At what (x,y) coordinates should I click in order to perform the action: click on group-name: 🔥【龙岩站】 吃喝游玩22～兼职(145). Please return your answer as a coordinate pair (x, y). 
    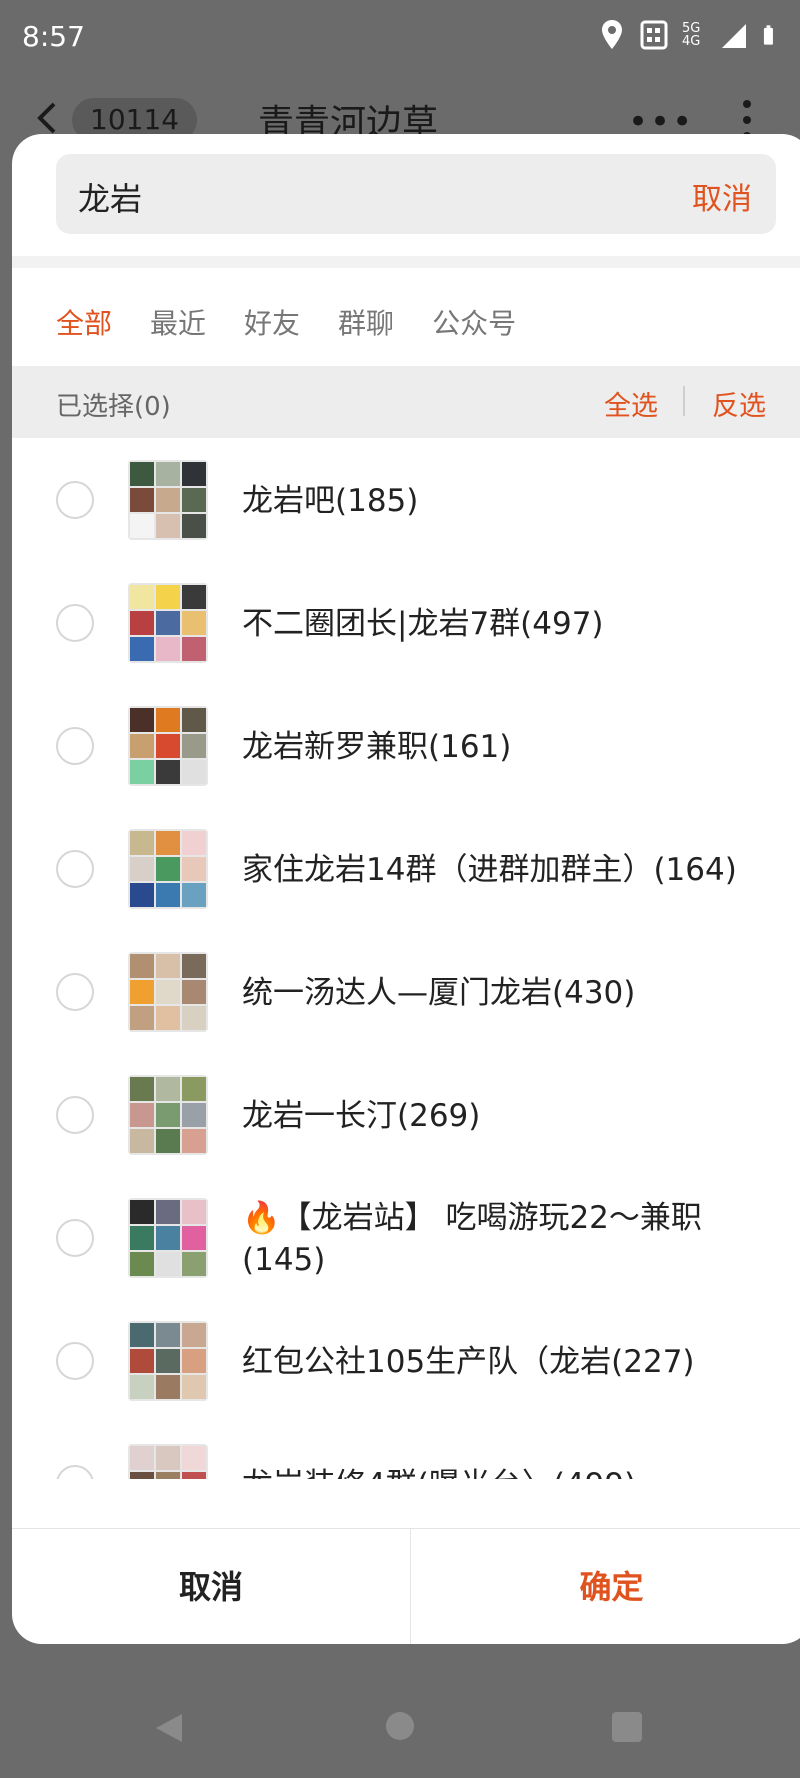
    Looking at the image, I should click on (472, 1239).